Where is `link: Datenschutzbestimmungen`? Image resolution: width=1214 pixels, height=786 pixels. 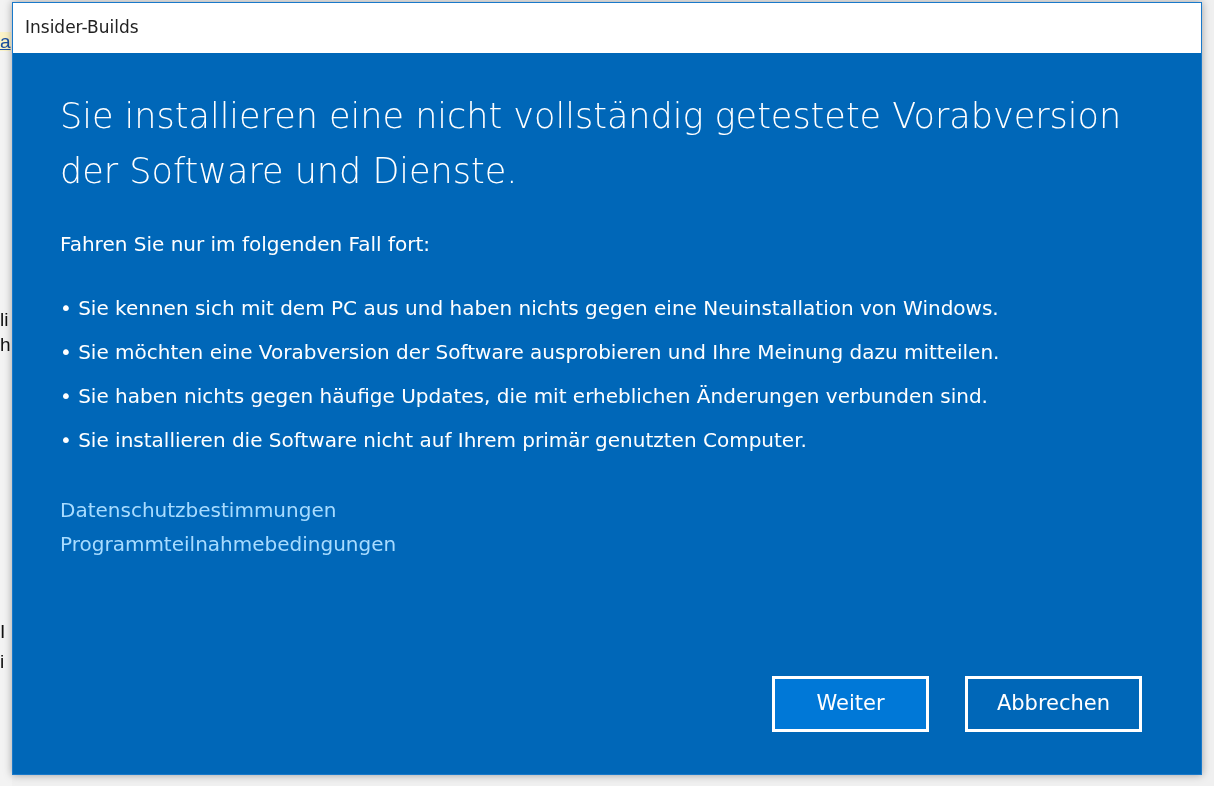
link: Datenschutzbestimmungen is located at coordinates (198, 510).